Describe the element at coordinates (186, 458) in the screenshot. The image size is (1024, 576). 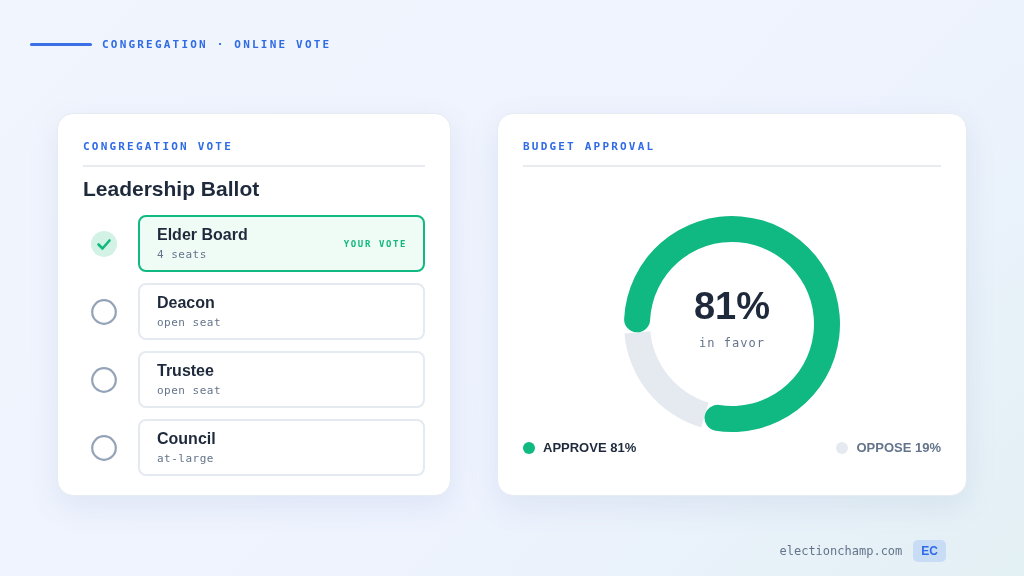
I see `option-detail: at-large` at that location.